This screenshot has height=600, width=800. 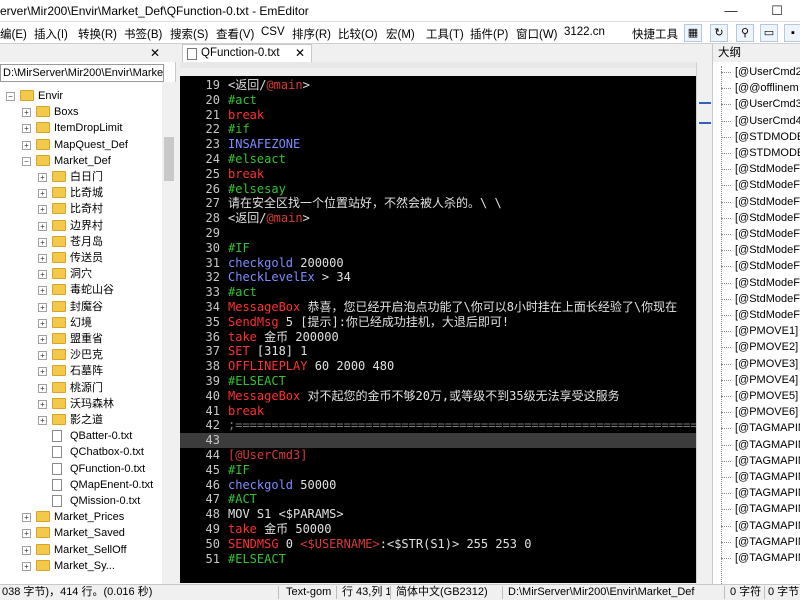 What do you see at coordinates (189, 34) in the screenshot?
I see `menu-search: 搜索(S)` at bounding box center [189, 34].